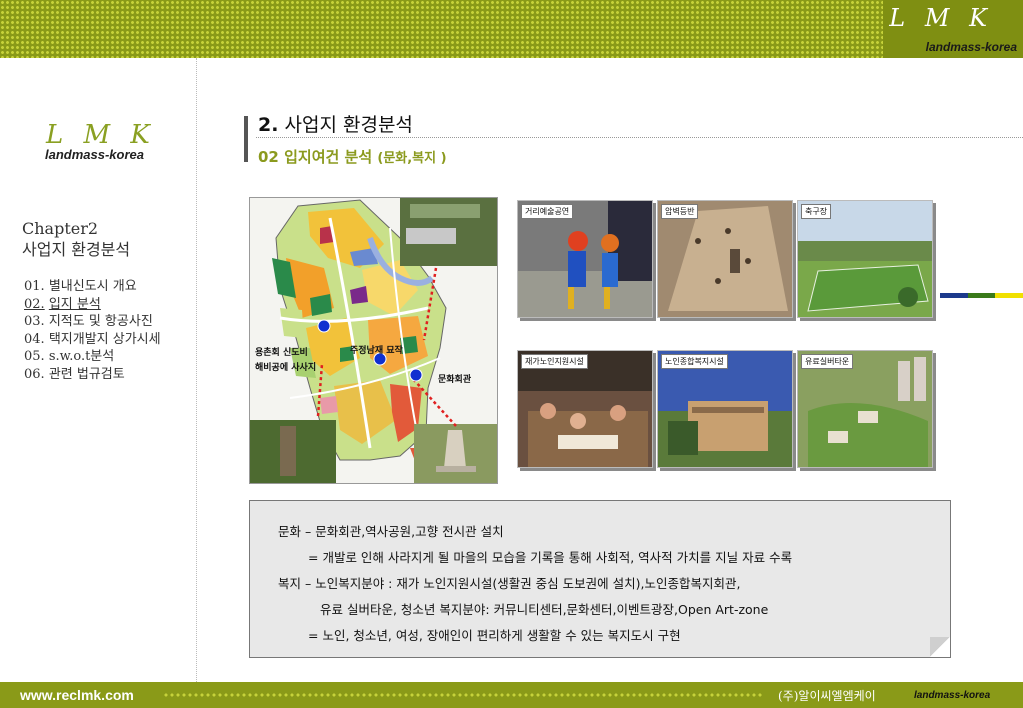 The image size is (1023, 708). Describe the element at coordinates (455, 380) in the screenshot. I see `map-label-culture-hall: 문화회관` at that location.